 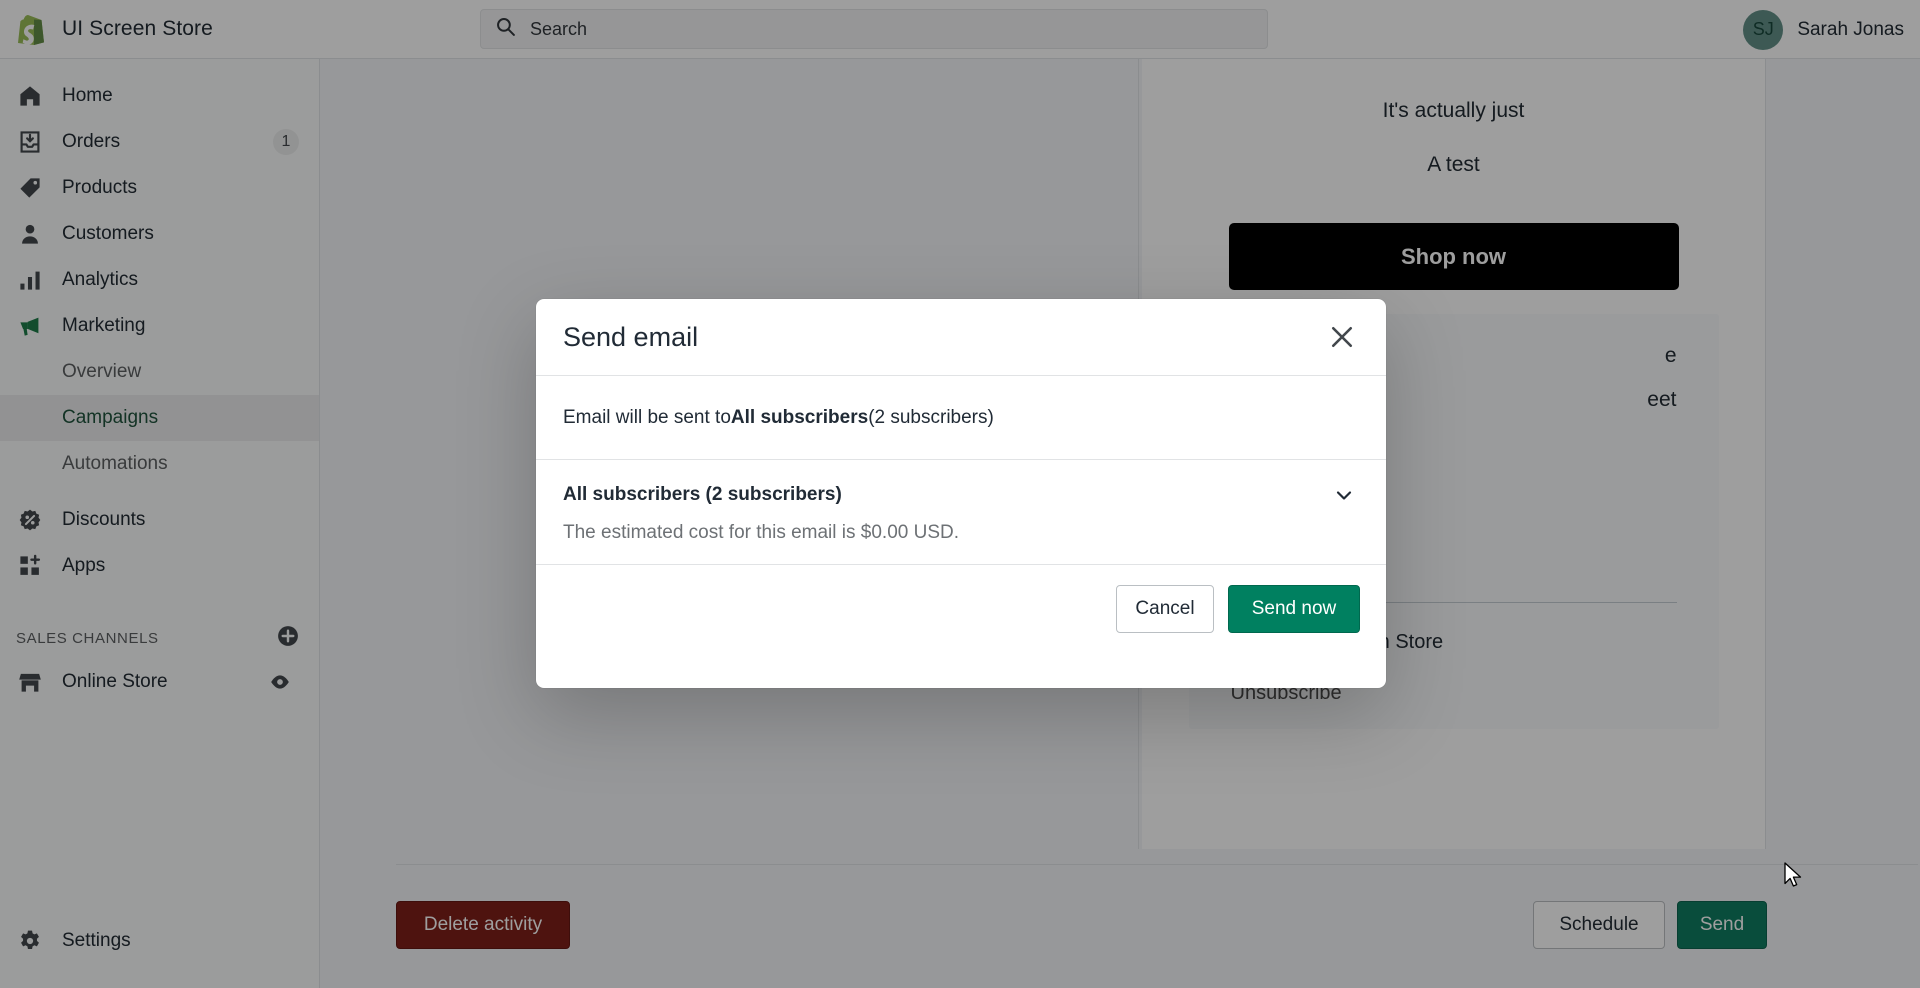 What do you see at coordinates (1453, 164) in the screenshot?
I see `preview-line-2: A test` at bounding box center [1453, 164].